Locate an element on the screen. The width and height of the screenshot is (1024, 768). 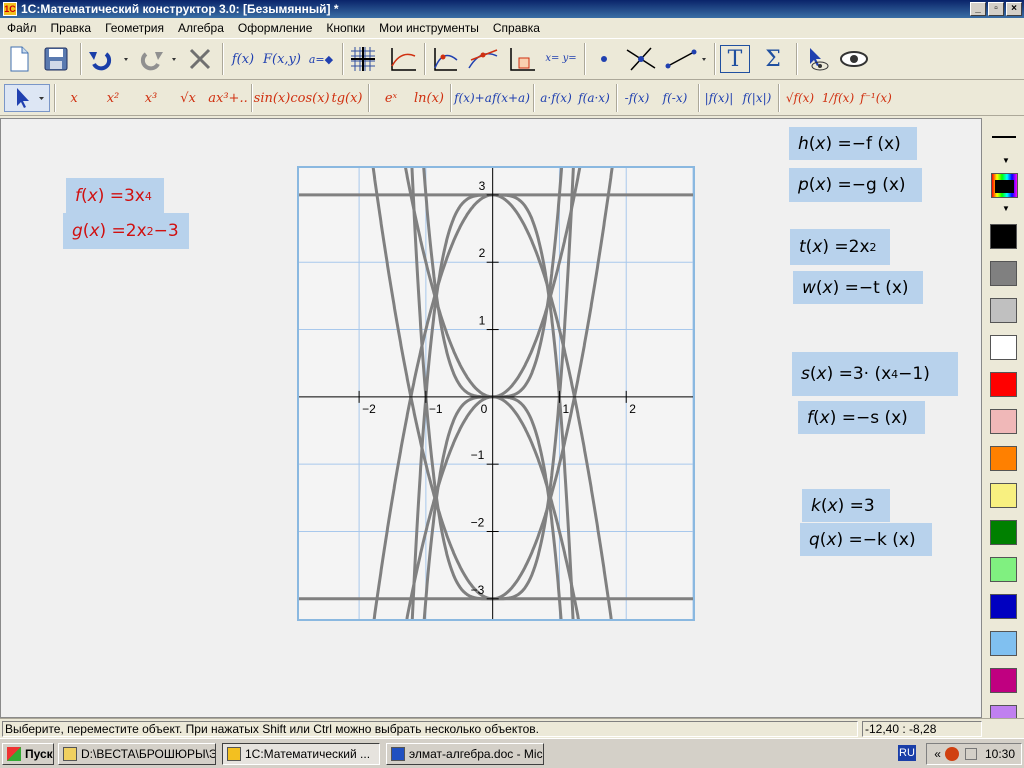
minimize-button: _ is located at coordinates (978, 9).